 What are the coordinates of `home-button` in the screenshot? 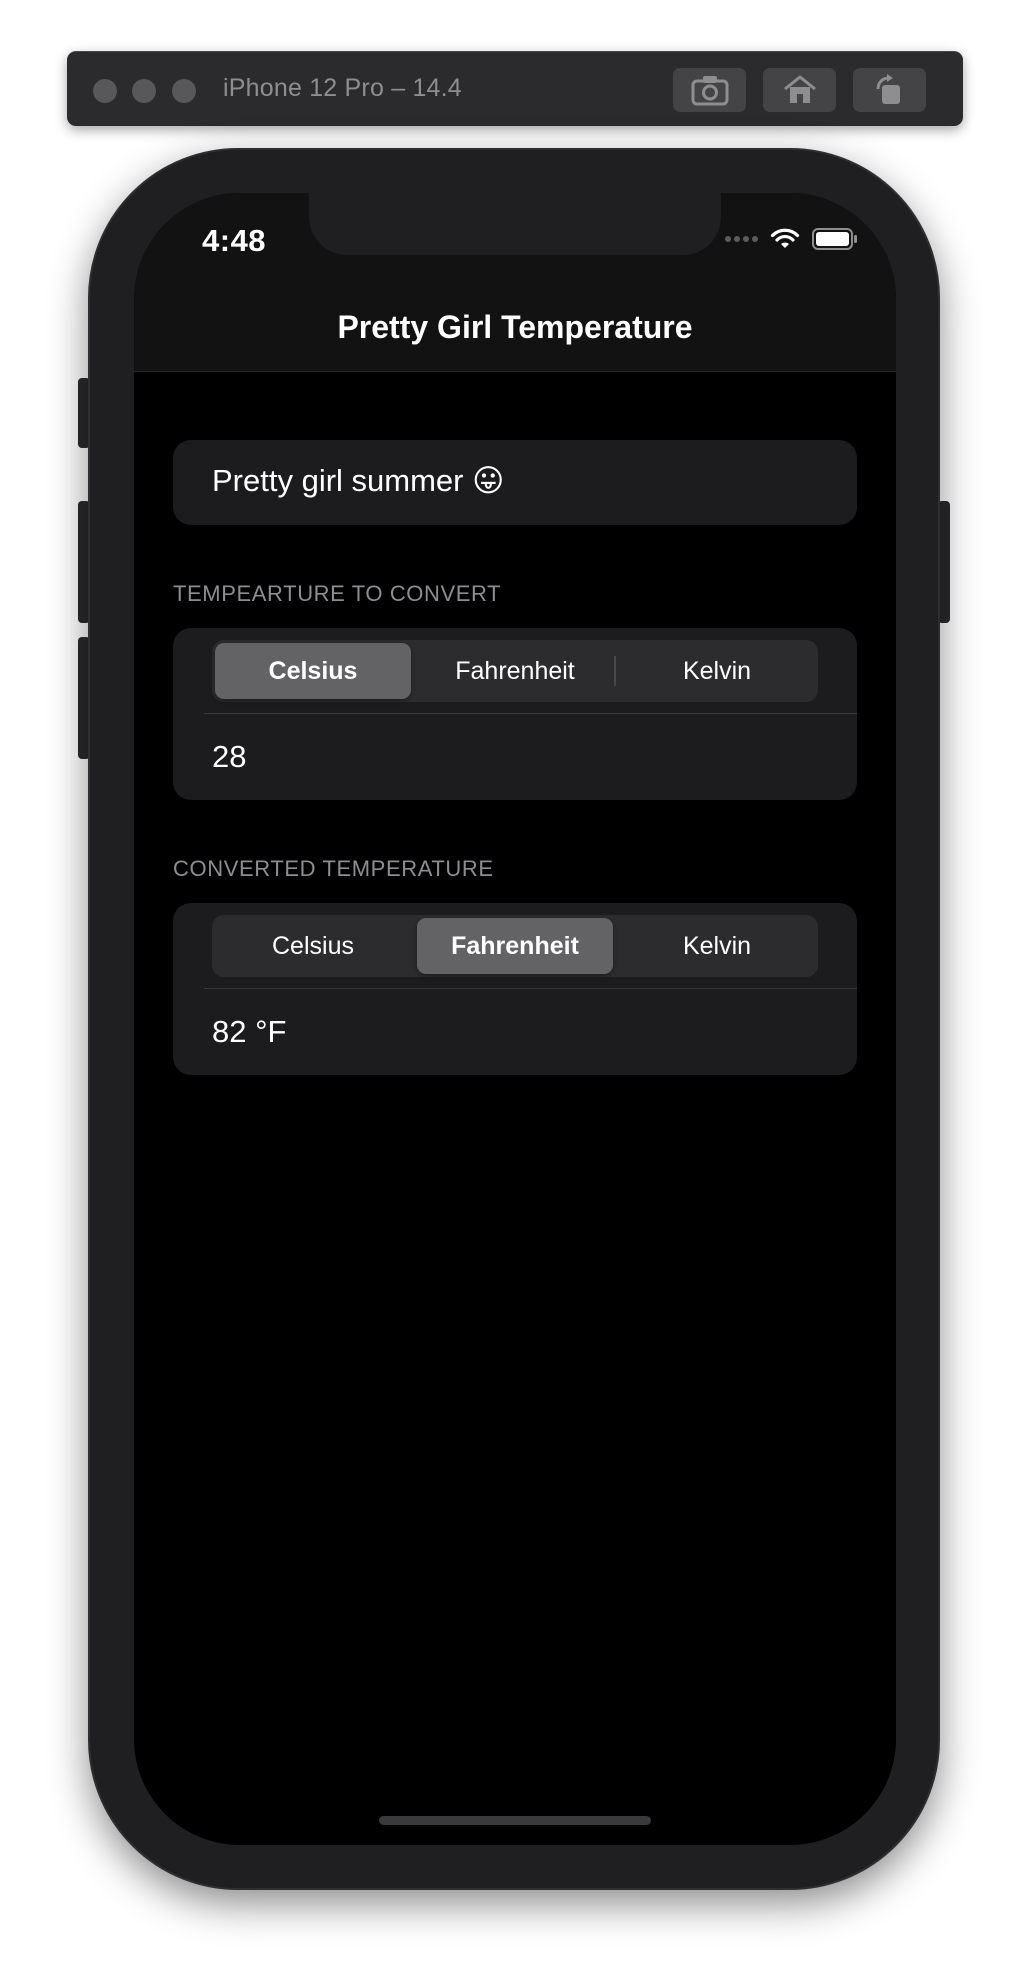 It's located at (799, 90).